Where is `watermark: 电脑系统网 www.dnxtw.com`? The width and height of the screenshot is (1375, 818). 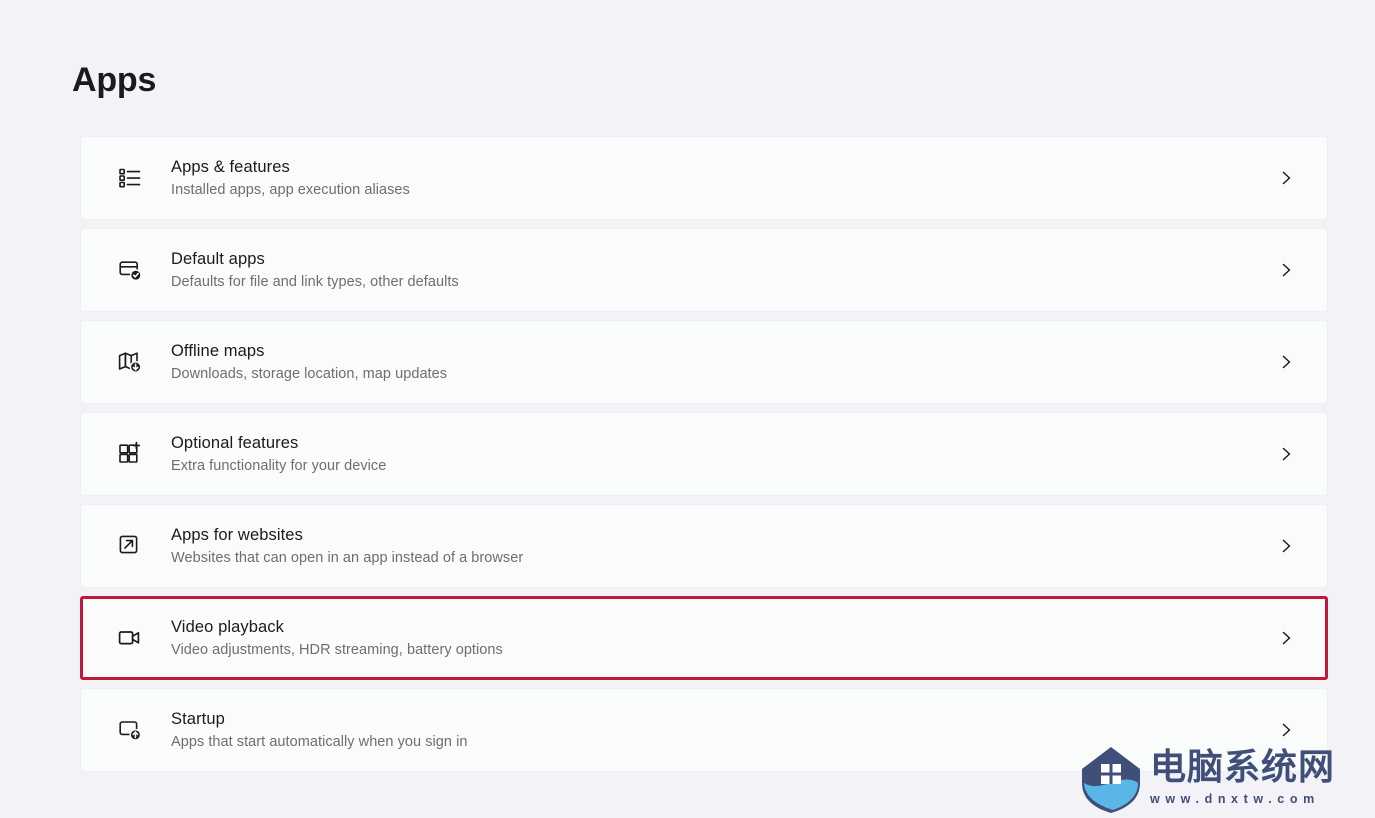
watermark: 电脑系统网 www.dnxtw.com is located at coordinates (1224, 776).